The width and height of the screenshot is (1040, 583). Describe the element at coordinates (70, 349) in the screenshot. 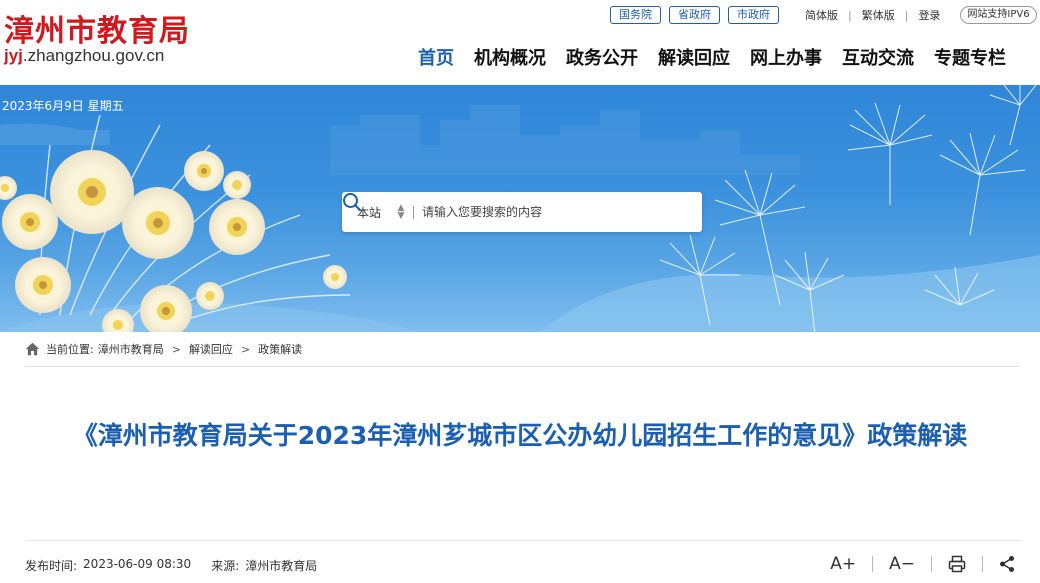

I see `breadcrumb-label: 当前位置:` at that location.